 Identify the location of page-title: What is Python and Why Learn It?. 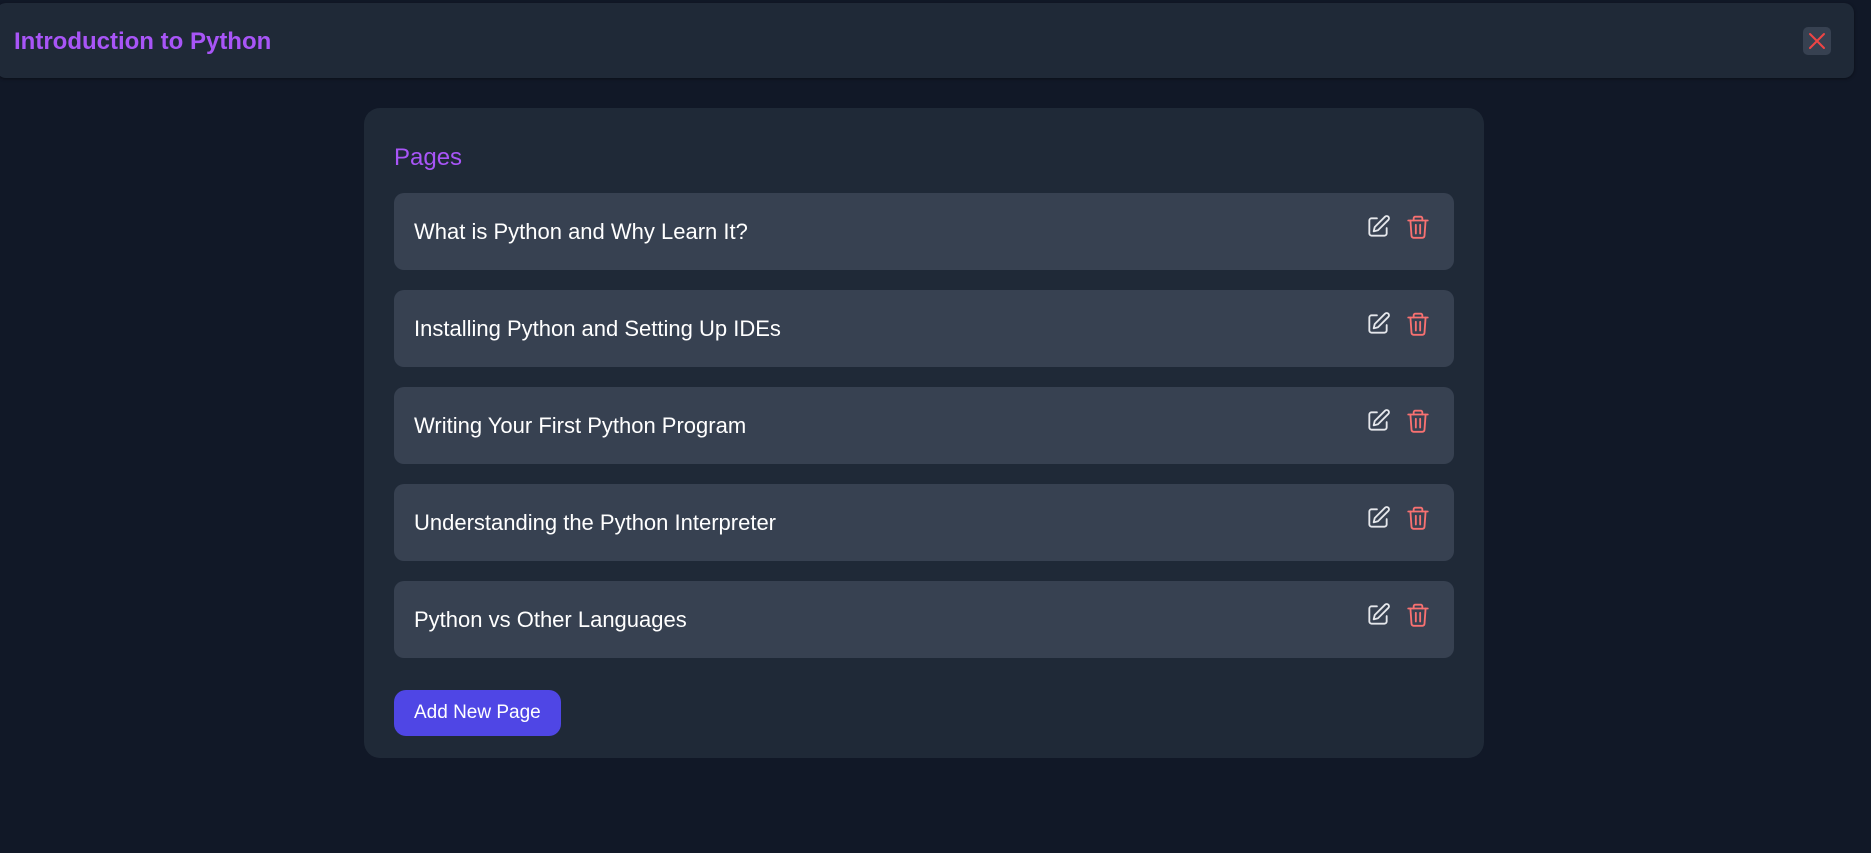
(581, 232).